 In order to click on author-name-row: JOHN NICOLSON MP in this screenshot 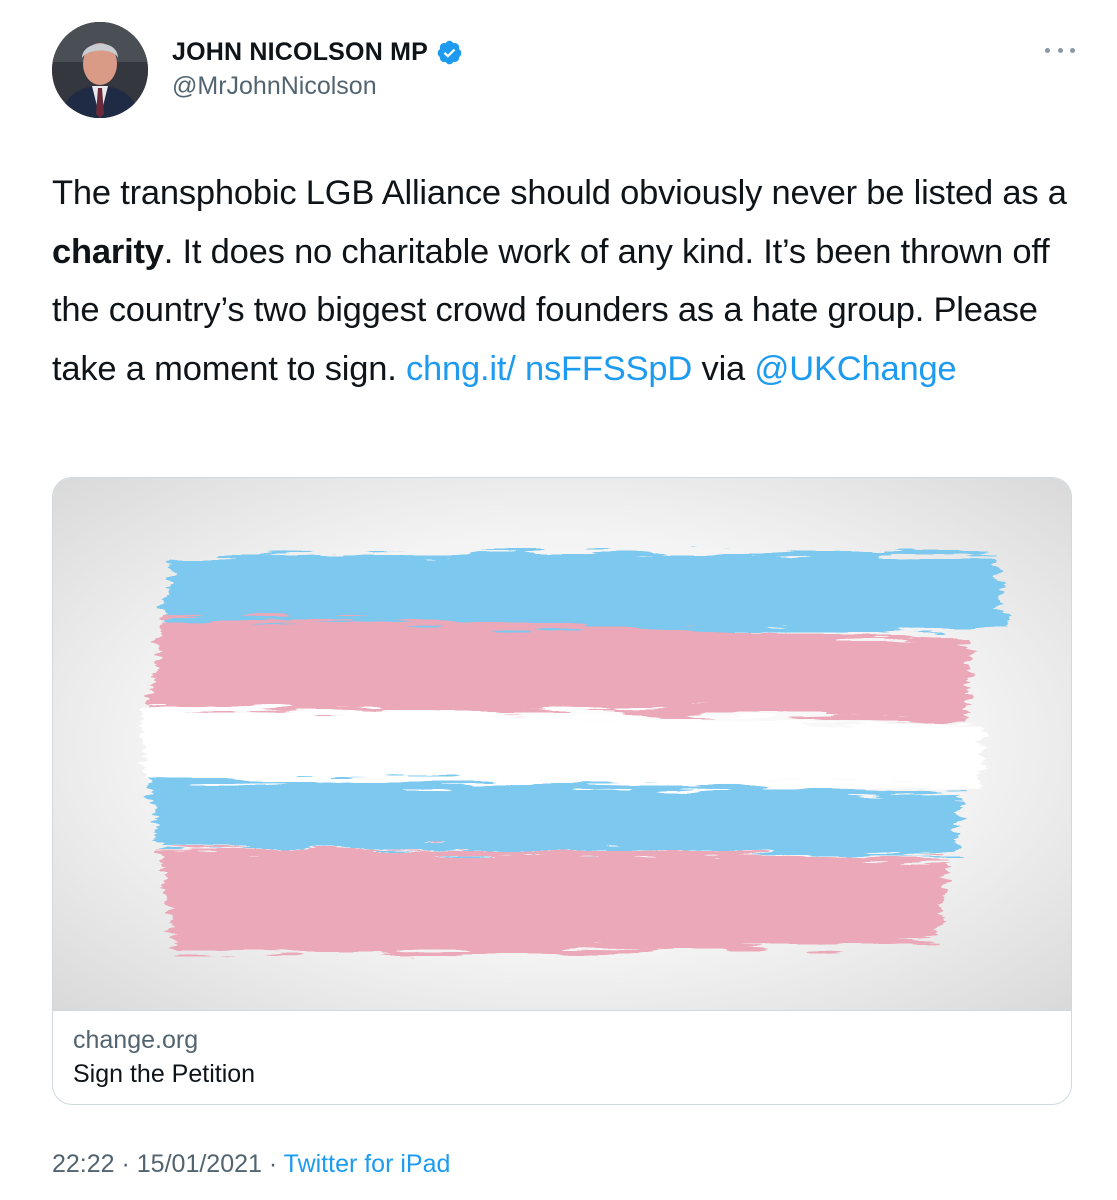, I will do `click(317, 52)`.